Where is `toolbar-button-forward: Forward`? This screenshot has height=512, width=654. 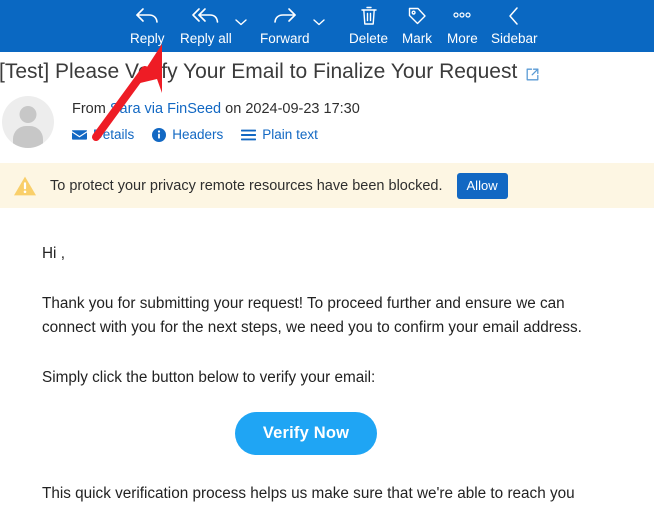 toolbar-button-forward: Forward is located at coordinates (285, 24).